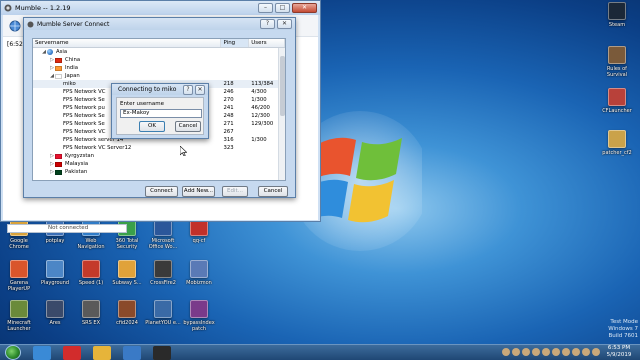 The image size is (640, 360). Describe the element at coordinates (228, 108) in the screenshot. I see `server-ping: 241` at that location.